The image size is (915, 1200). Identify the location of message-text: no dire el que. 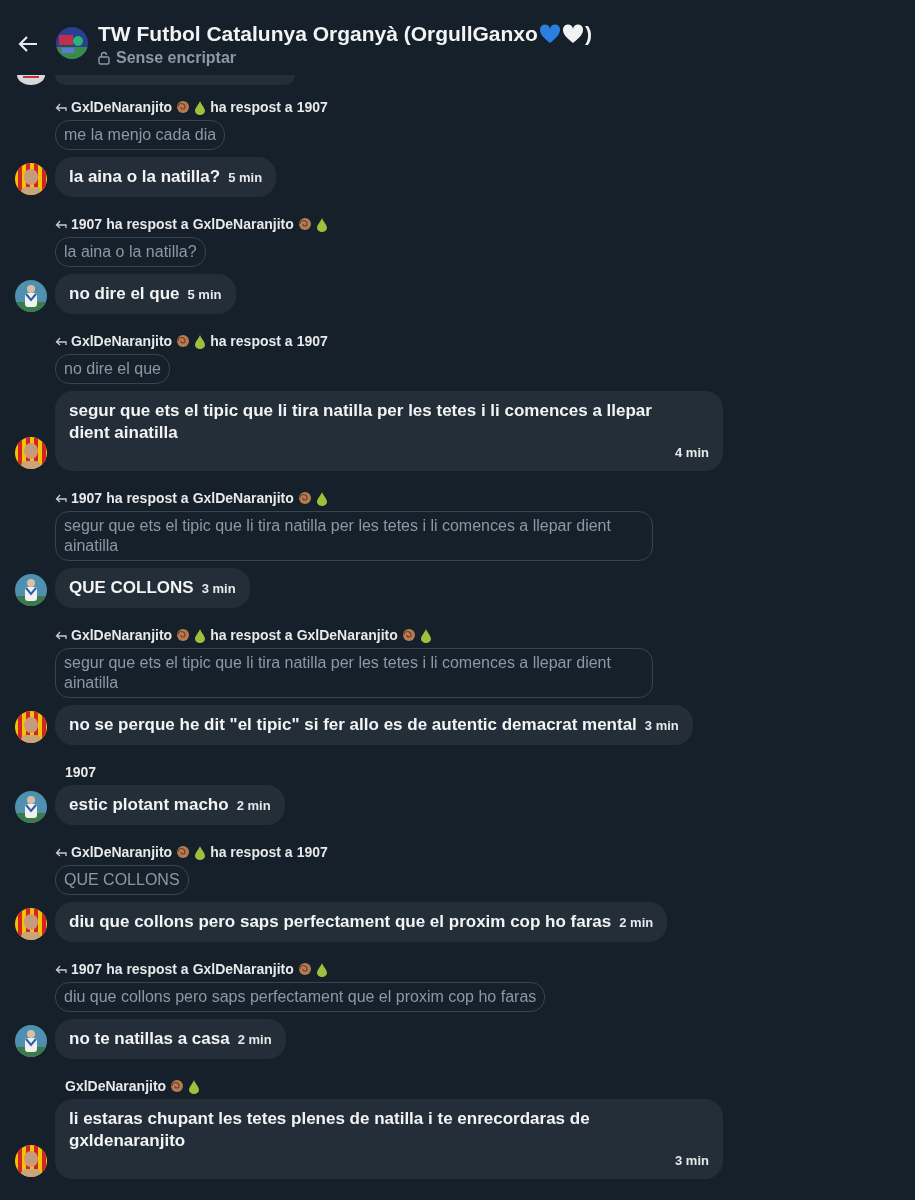
(124, 294).